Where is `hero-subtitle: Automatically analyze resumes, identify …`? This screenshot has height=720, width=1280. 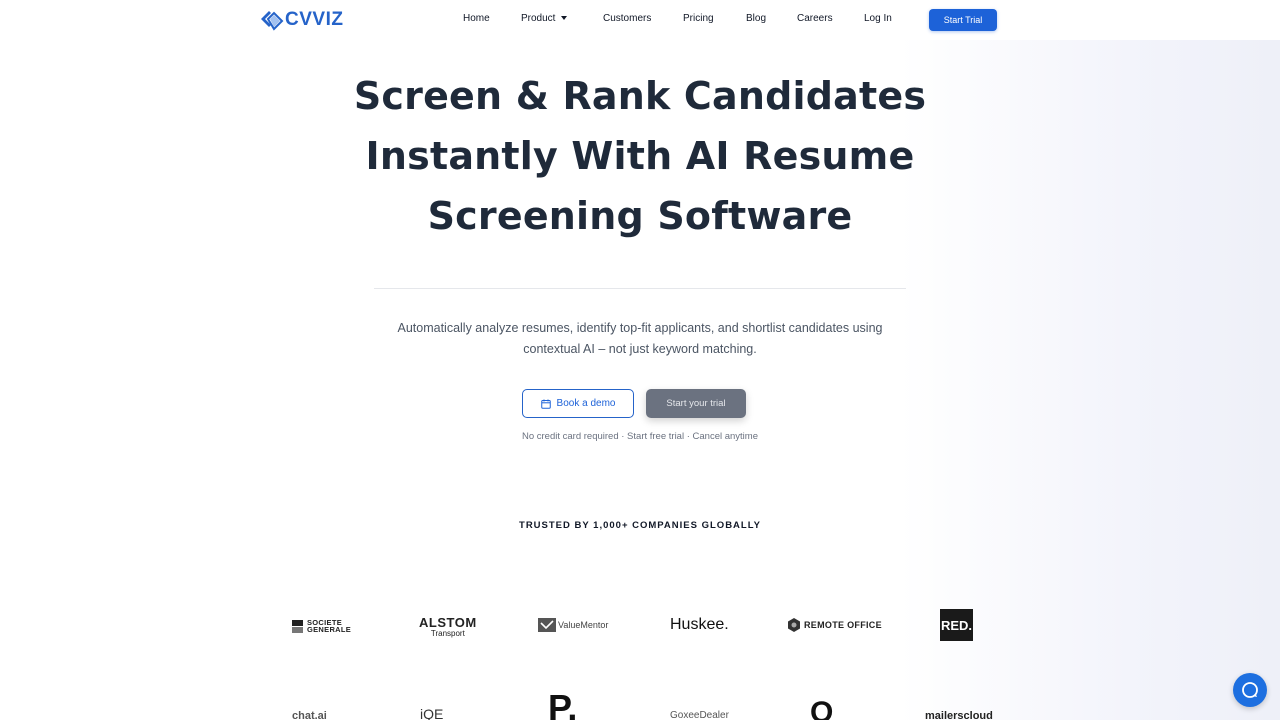 hero-subtitle: Automatically analyze resumes, identify … is located at coordinates (640, 339).